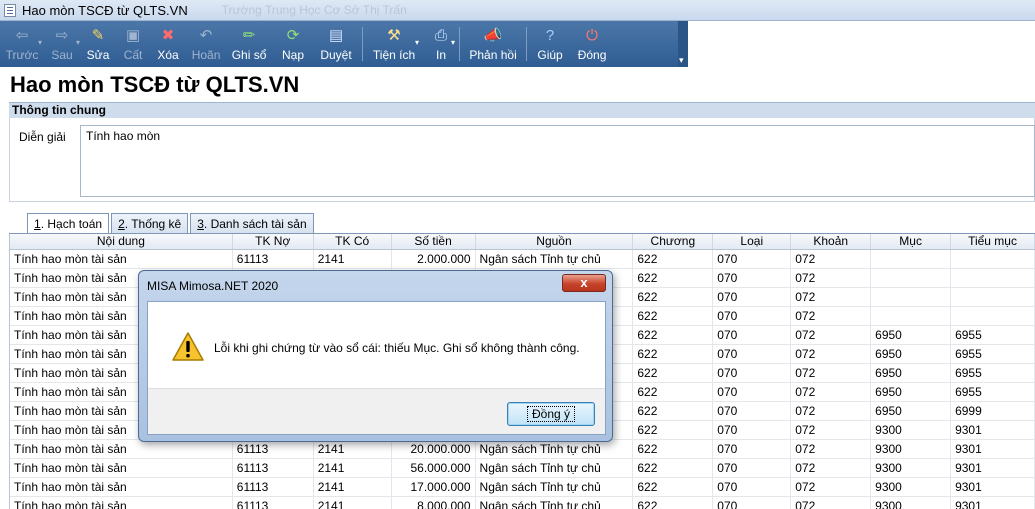 Image resolution: width=1035 pixels, height=509 pixels. Describe the element at coordinates (993, 411) in the screenshot. I see `table-cell: 6999` at that location.